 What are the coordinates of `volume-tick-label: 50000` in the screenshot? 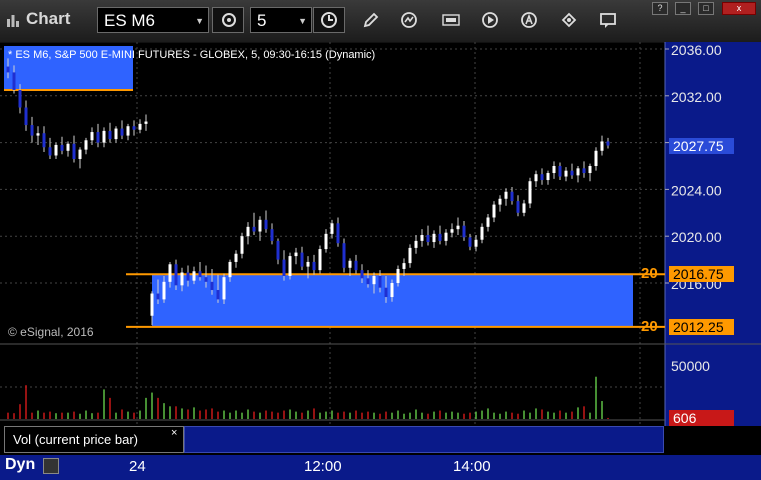 It's located at (690, 366).